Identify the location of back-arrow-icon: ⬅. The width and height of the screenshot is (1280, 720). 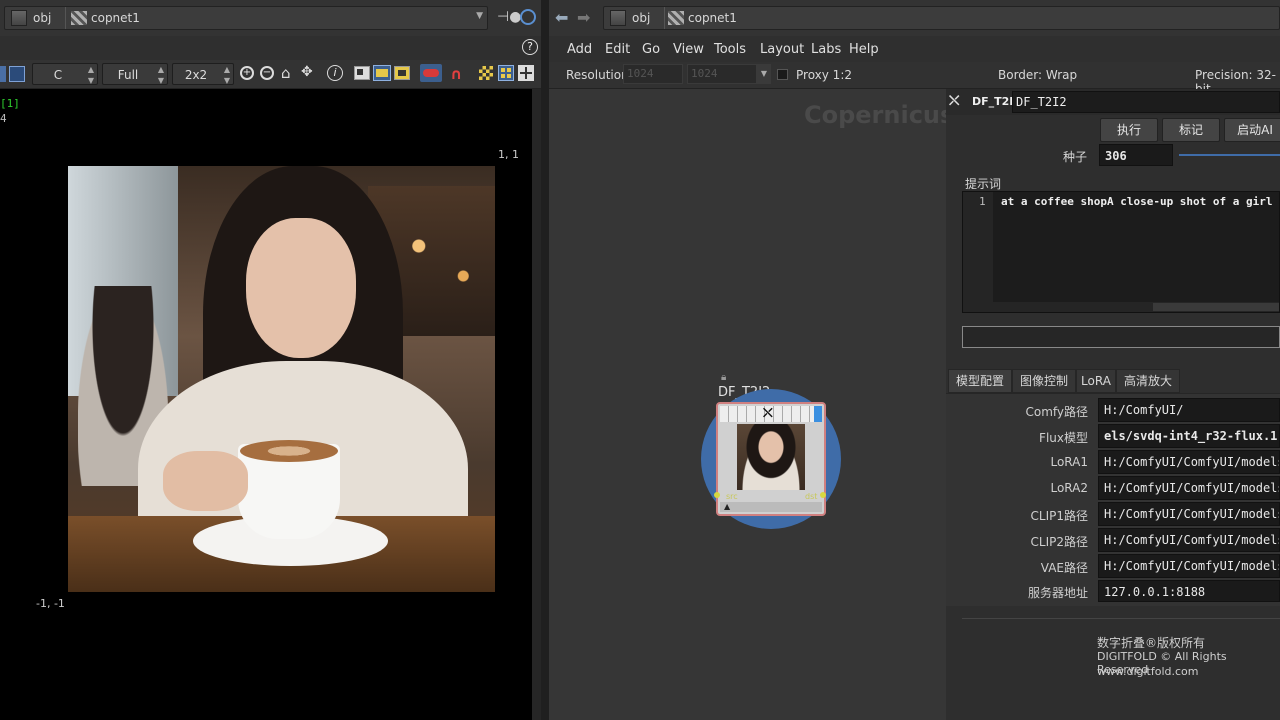
(561, 17).